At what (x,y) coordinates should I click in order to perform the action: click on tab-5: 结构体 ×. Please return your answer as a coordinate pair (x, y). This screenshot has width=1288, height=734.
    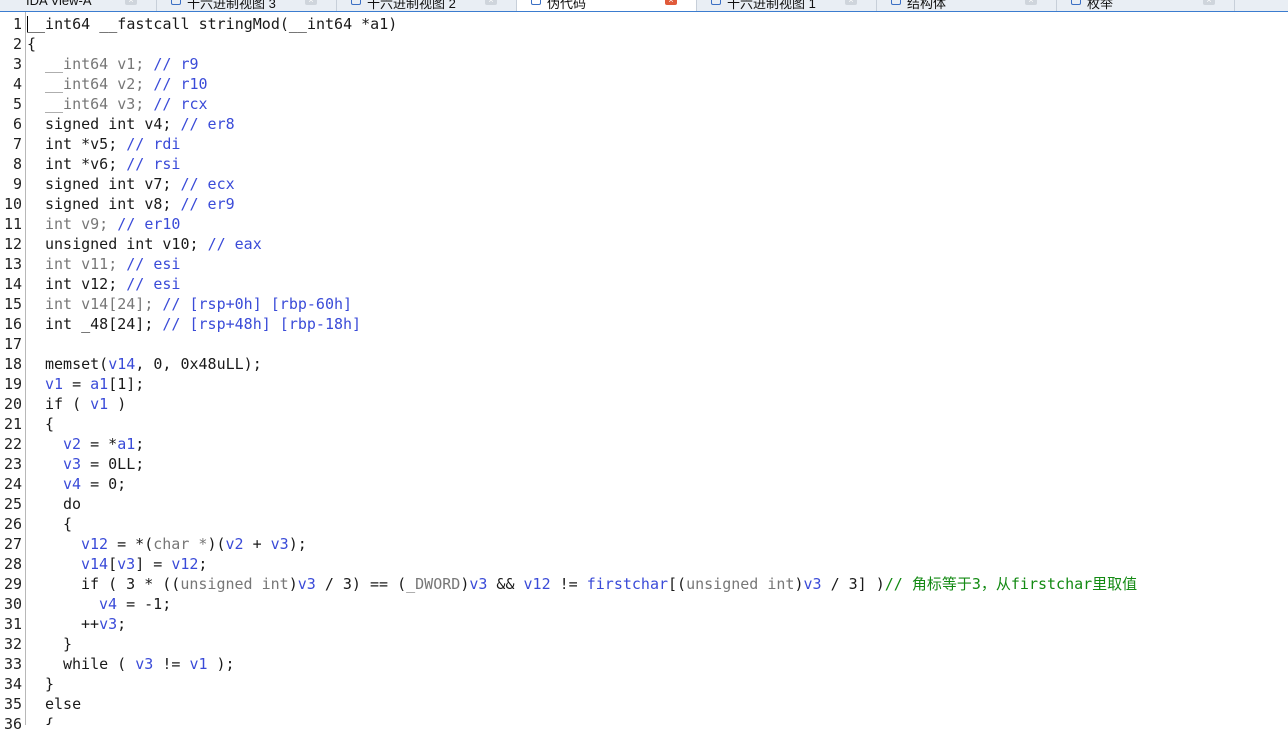
    Looking at the image, I should click on (967, 5).